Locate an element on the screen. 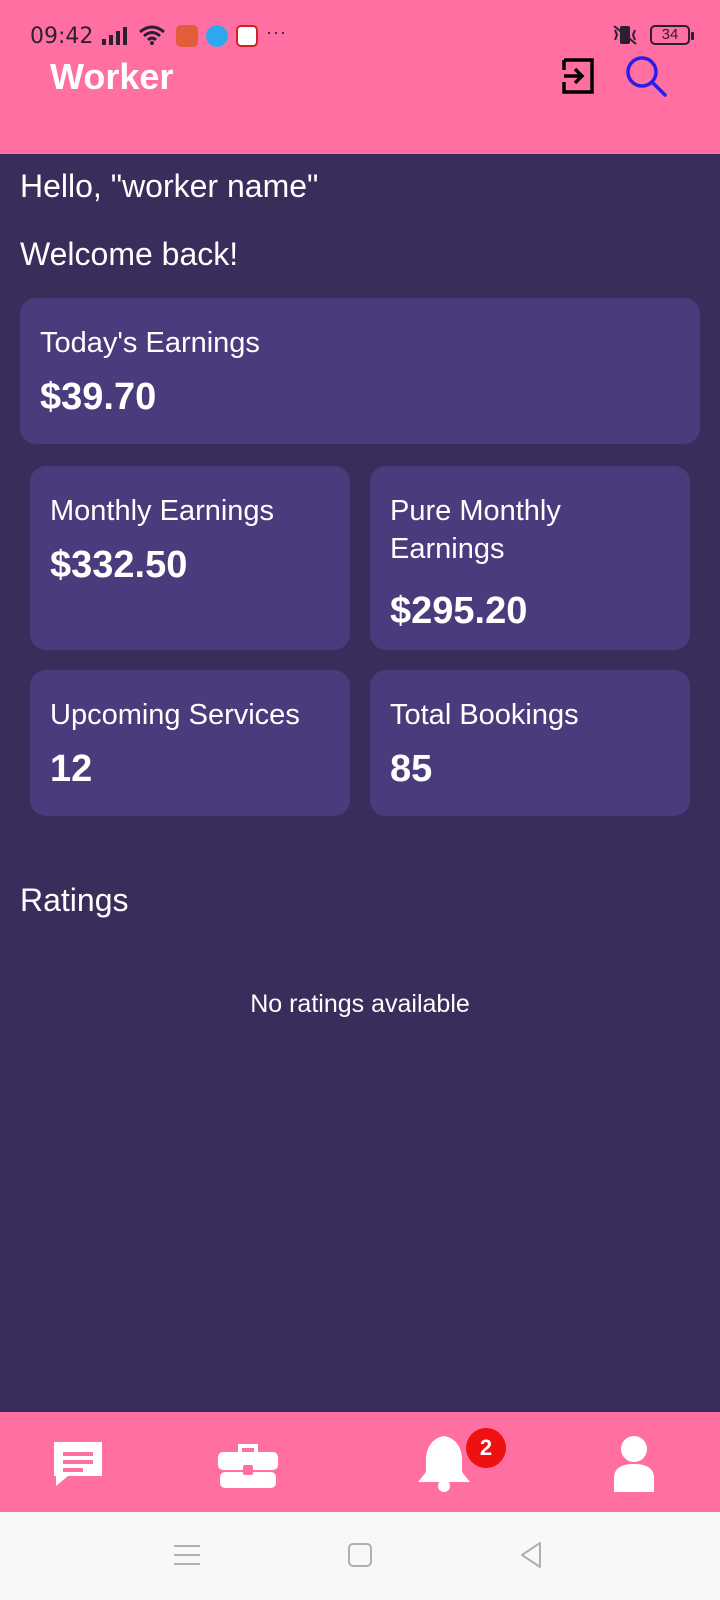 This screenshot has height=1600, width=720. system-nav-bar is located at coordinates (360, 1556).